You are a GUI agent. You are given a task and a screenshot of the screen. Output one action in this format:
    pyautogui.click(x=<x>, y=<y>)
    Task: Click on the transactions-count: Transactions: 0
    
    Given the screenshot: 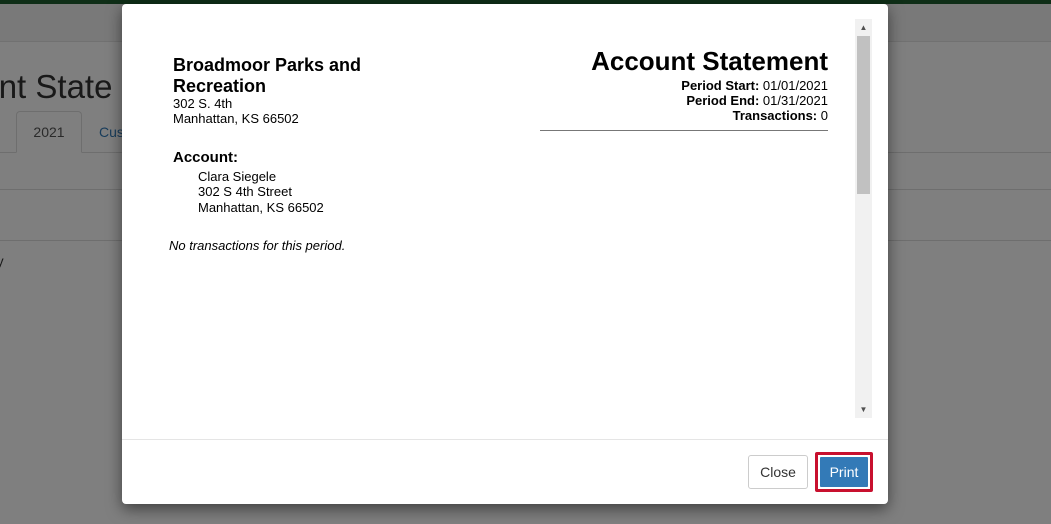 What is the action you would take?
    pyautogui.click(x=780, y=115)
    